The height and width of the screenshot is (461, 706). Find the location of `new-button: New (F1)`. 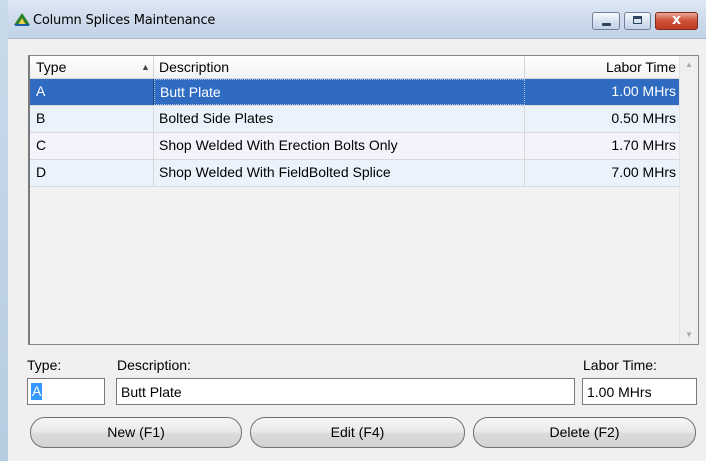

new-button: New (F1) is located at coordinates (136, 432).